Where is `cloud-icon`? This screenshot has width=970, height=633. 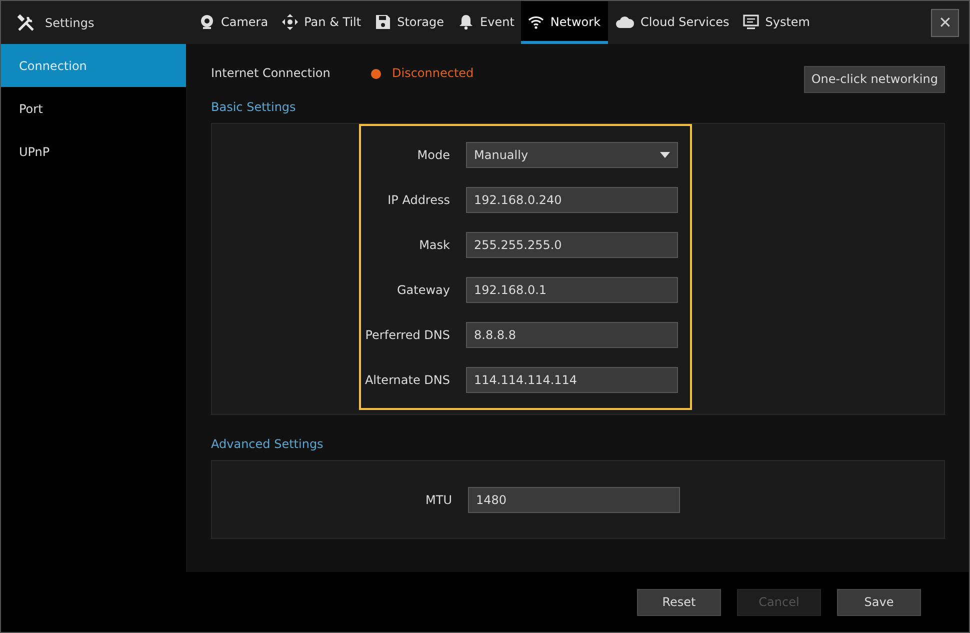 cloud-icon is located at coordinates (624, 22).